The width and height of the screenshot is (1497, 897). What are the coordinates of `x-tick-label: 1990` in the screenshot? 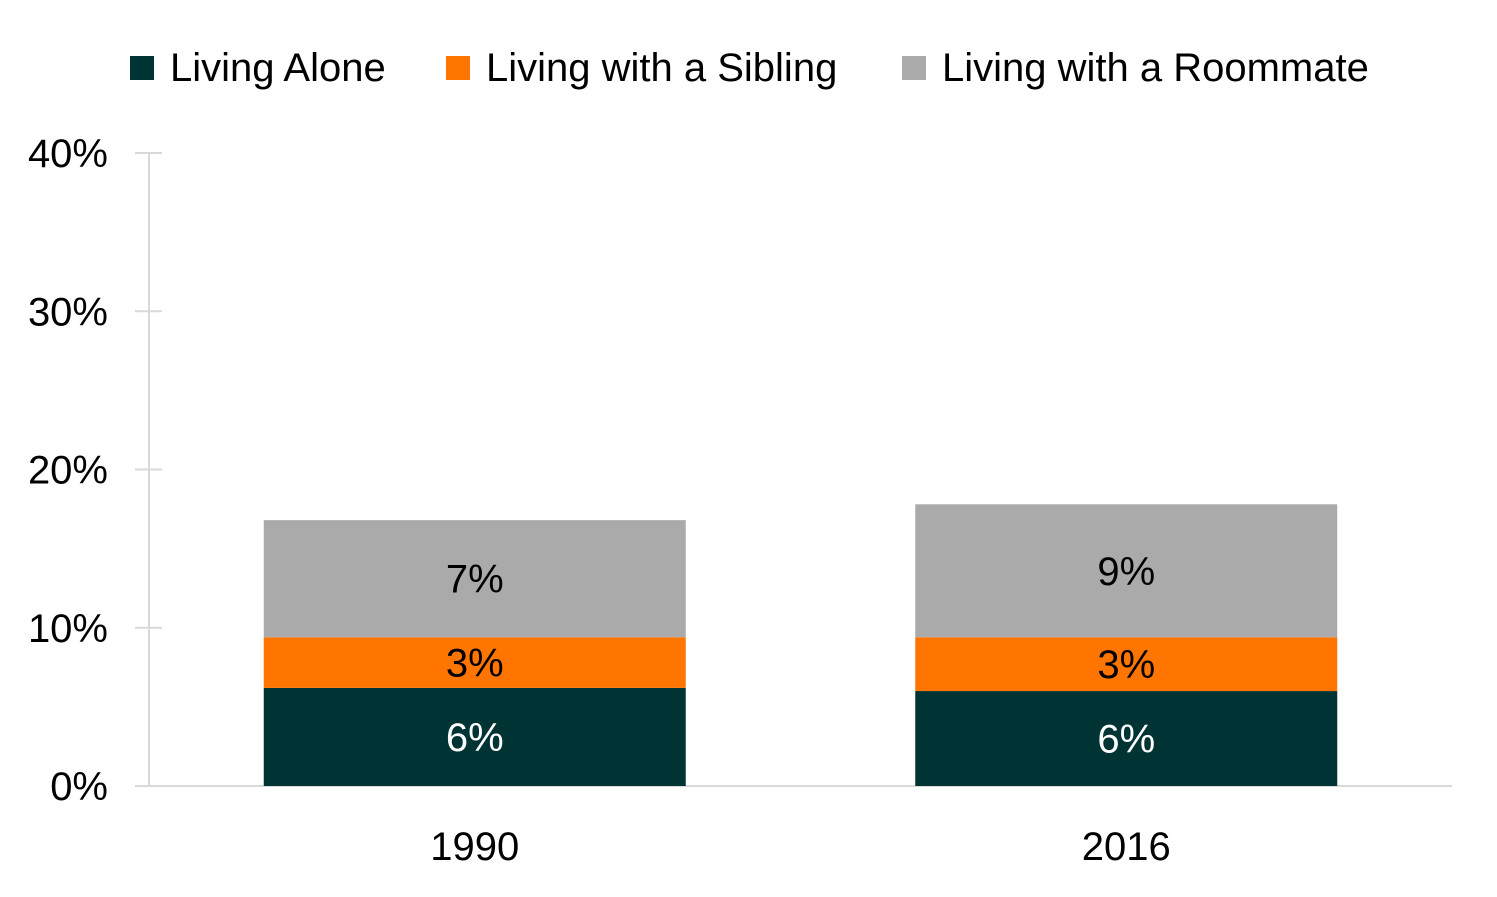 It's located at (474, 847).